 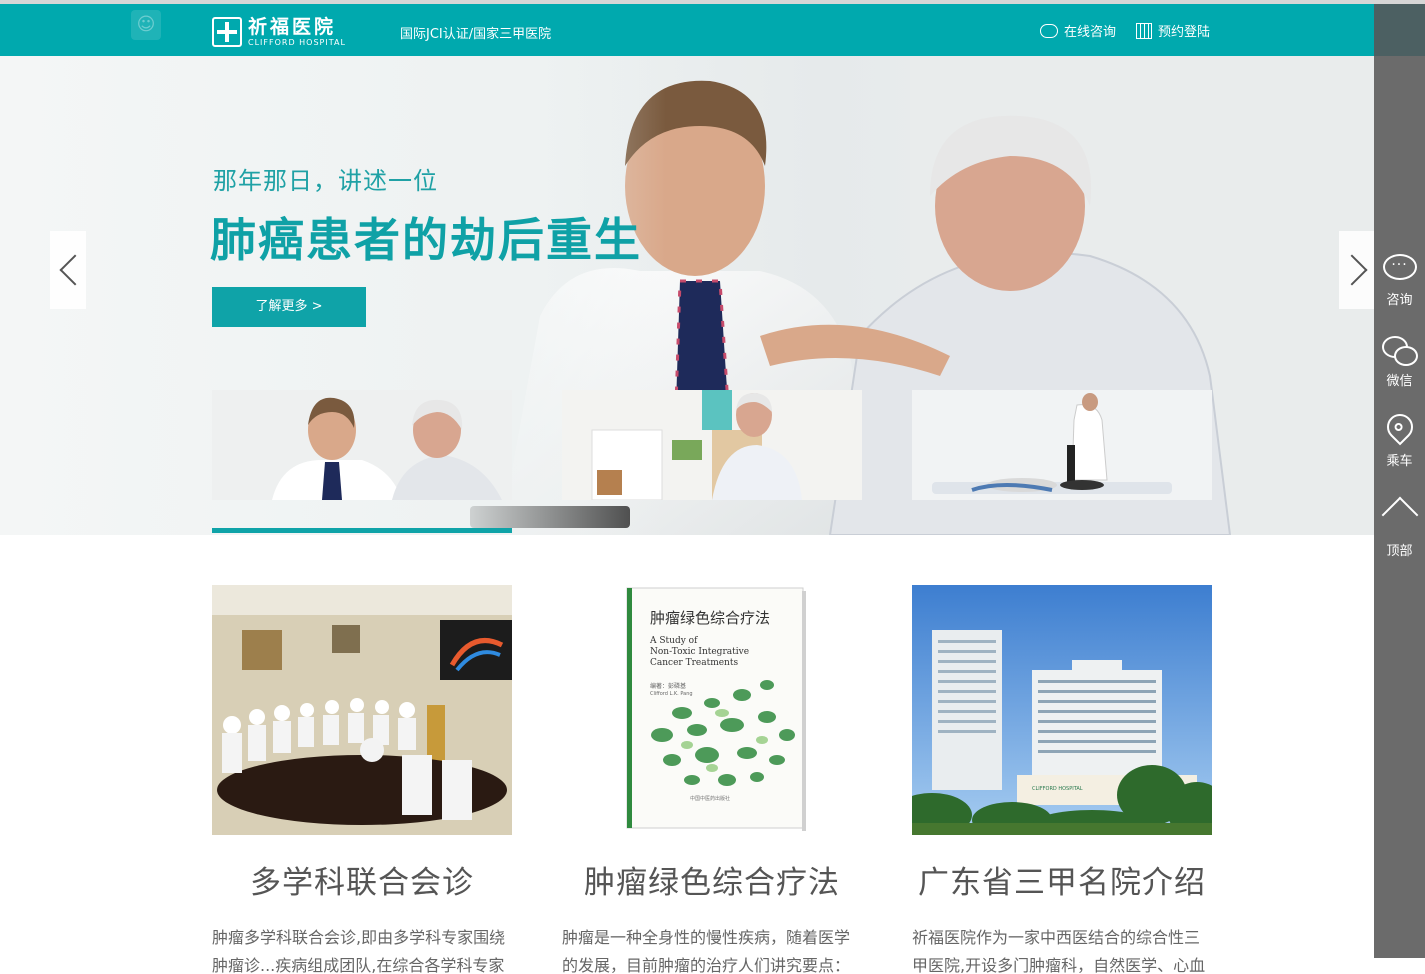 I want to click on sidebar-item-label: 咨询, so click(x=1399, y=300).